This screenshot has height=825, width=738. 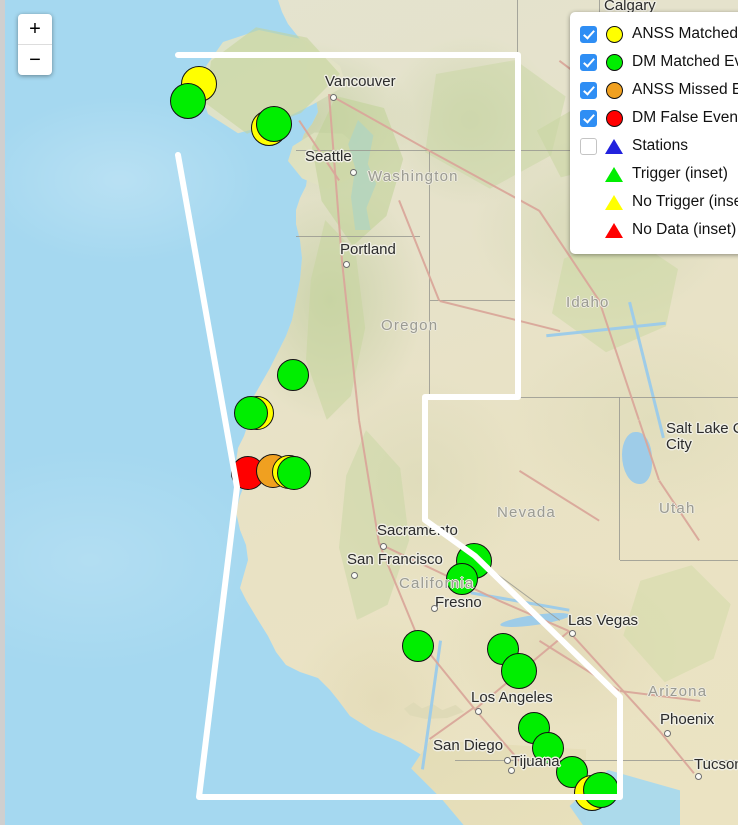 What do you see at coordinates (685, 117) in the screenshot?
I see `legend-label: DM False Events` at bounding box center [685, 117].